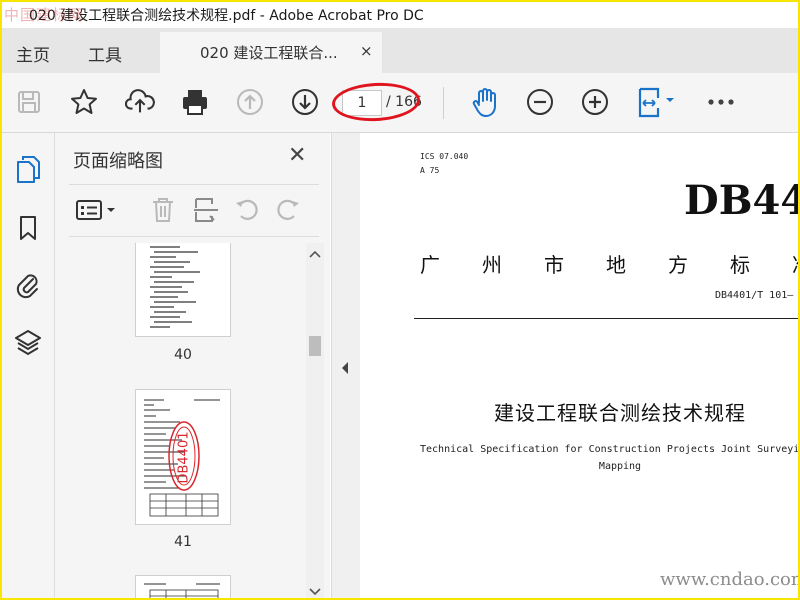 The width and height of the screenshot is (800, 600). What do you see at coordinates (183, 542) in the screenshot?
I see `thumbnail-page-label: 41` at bounding box center [183, 542].